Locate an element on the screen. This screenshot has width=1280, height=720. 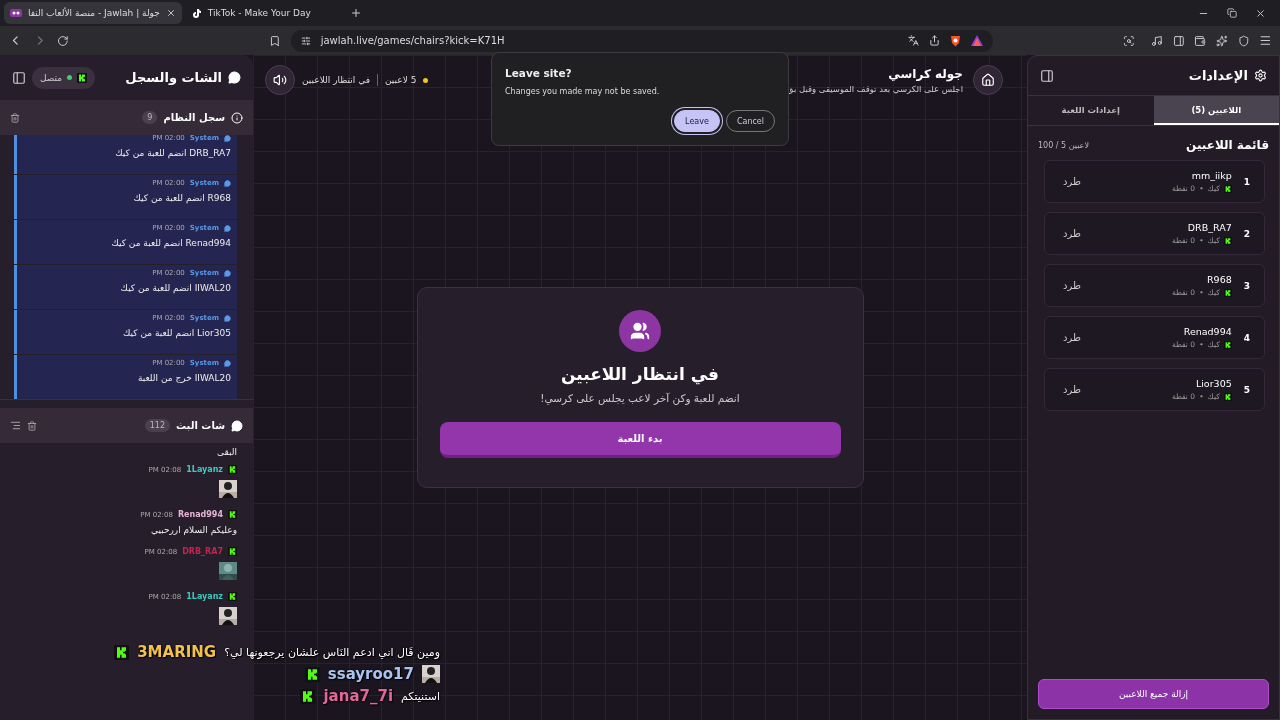
status-dot is located at coordinates (426, 80).